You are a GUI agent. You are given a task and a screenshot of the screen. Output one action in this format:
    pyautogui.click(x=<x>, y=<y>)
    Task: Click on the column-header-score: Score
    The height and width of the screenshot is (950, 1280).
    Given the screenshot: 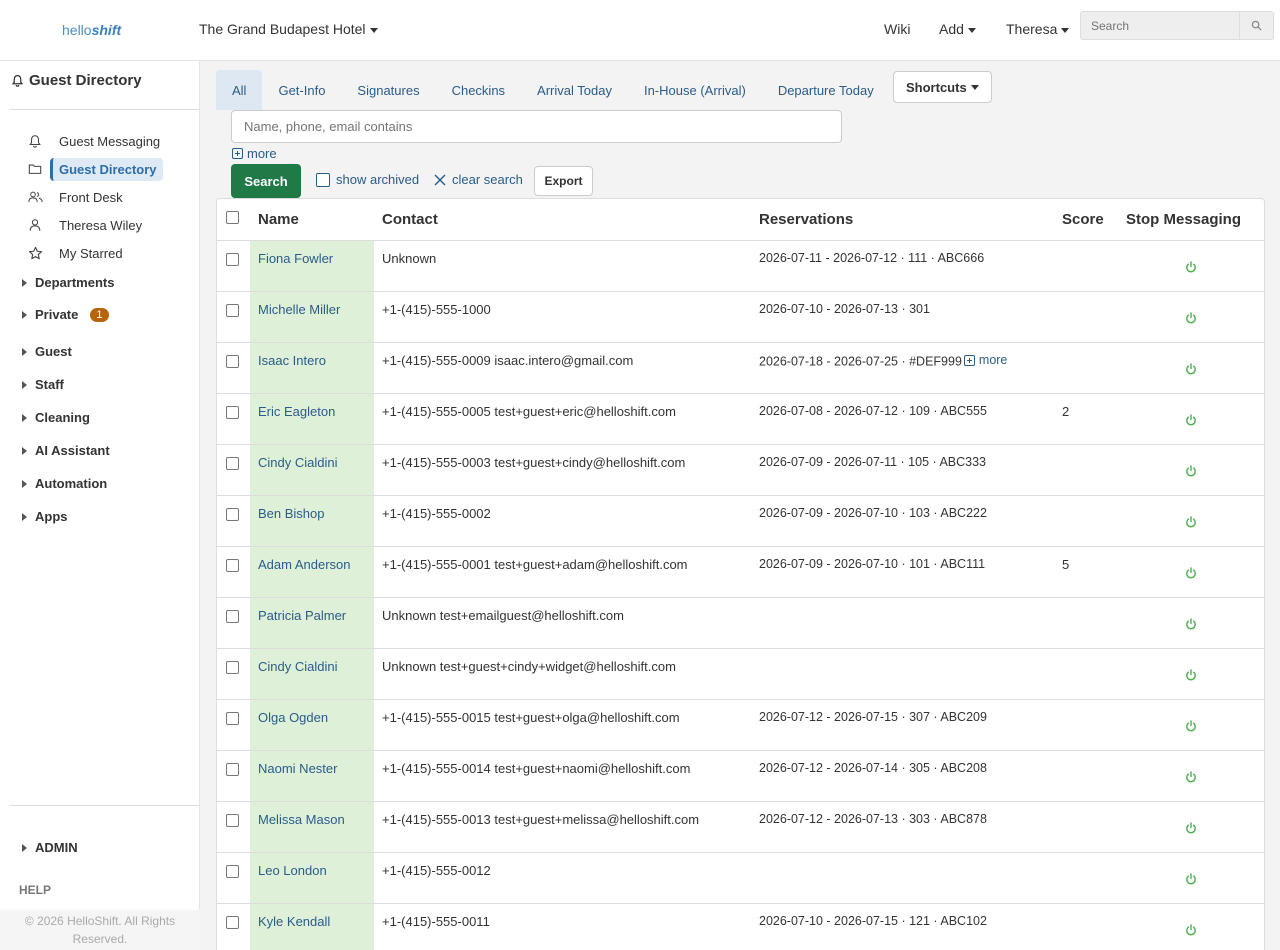 What is the action you would take?
    pyautogui.click(x=1083, y=219)
    